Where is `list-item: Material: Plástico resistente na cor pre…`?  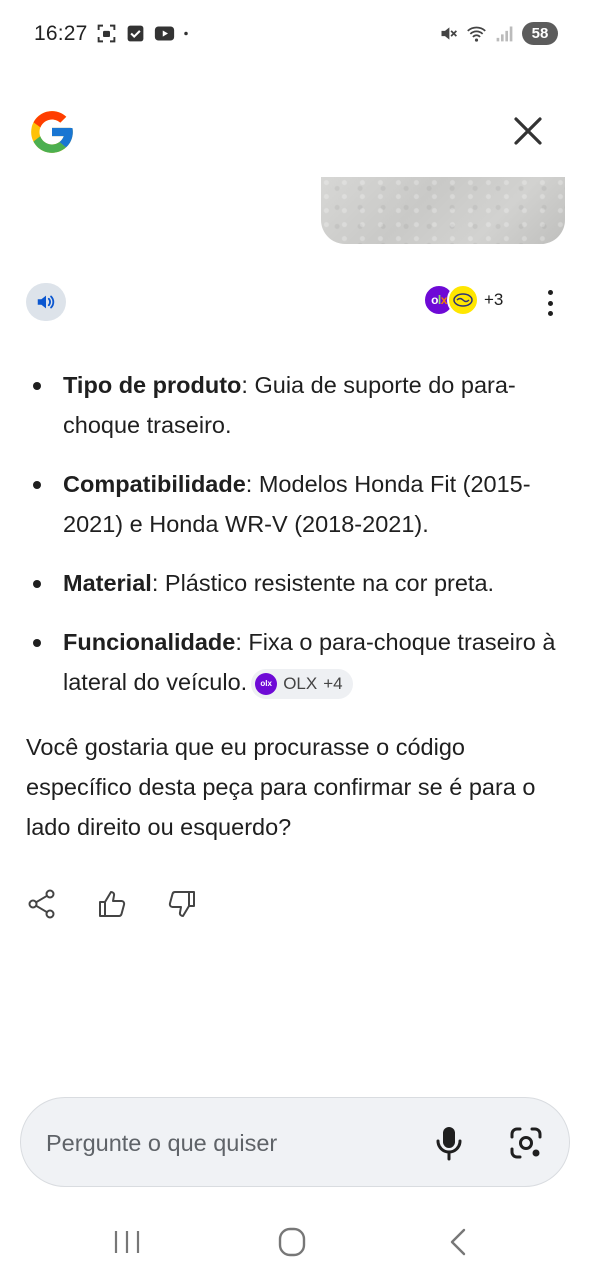 list-item: Material: Plástico resistente na cor pre… is located at coordinates (296, 583).